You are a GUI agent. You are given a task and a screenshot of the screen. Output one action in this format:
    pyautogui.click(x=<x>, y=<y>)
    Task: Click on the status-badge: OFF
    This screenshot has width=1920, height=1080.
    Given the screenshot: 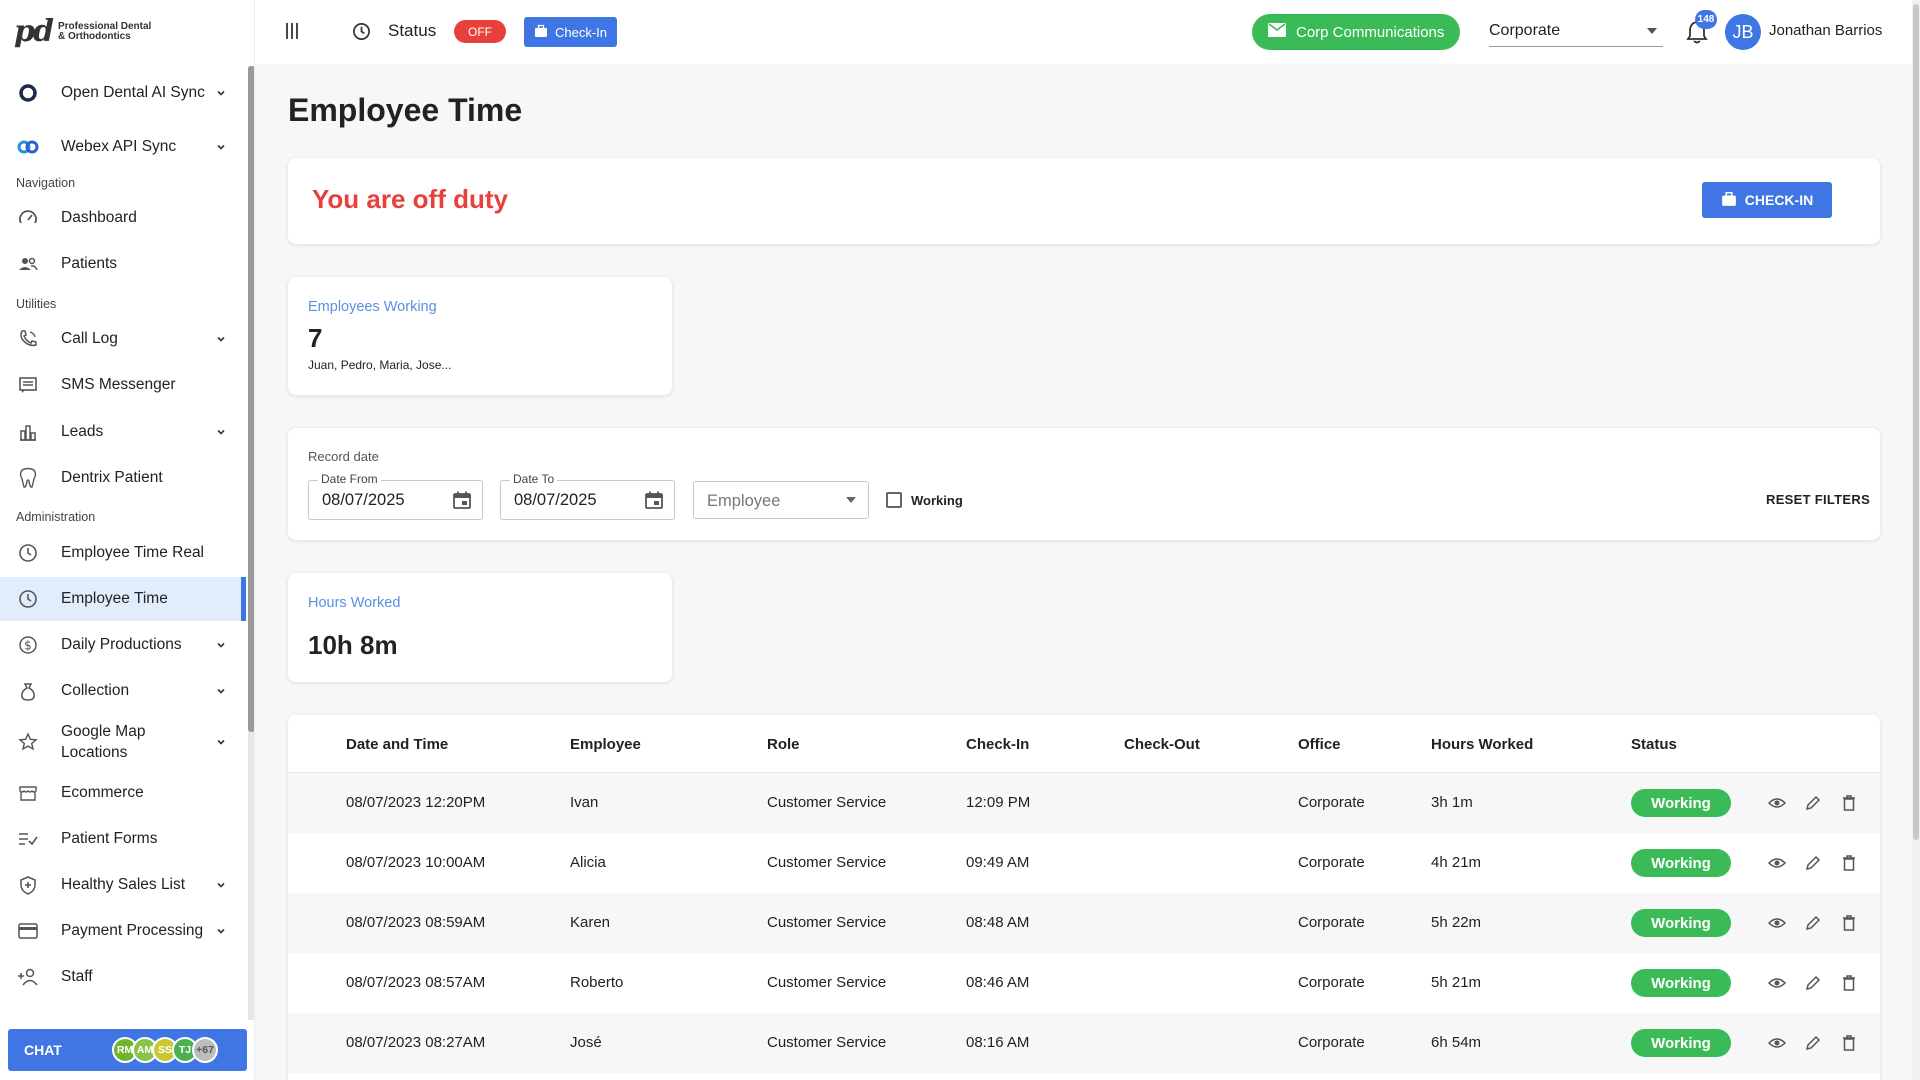 What is the action you would take?
    pyautogui.click(x=480, y=31)
    